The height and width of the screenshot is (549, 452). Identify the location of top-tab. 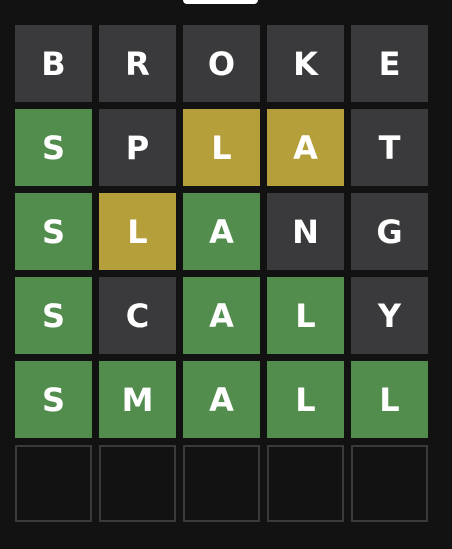
(220, 2).